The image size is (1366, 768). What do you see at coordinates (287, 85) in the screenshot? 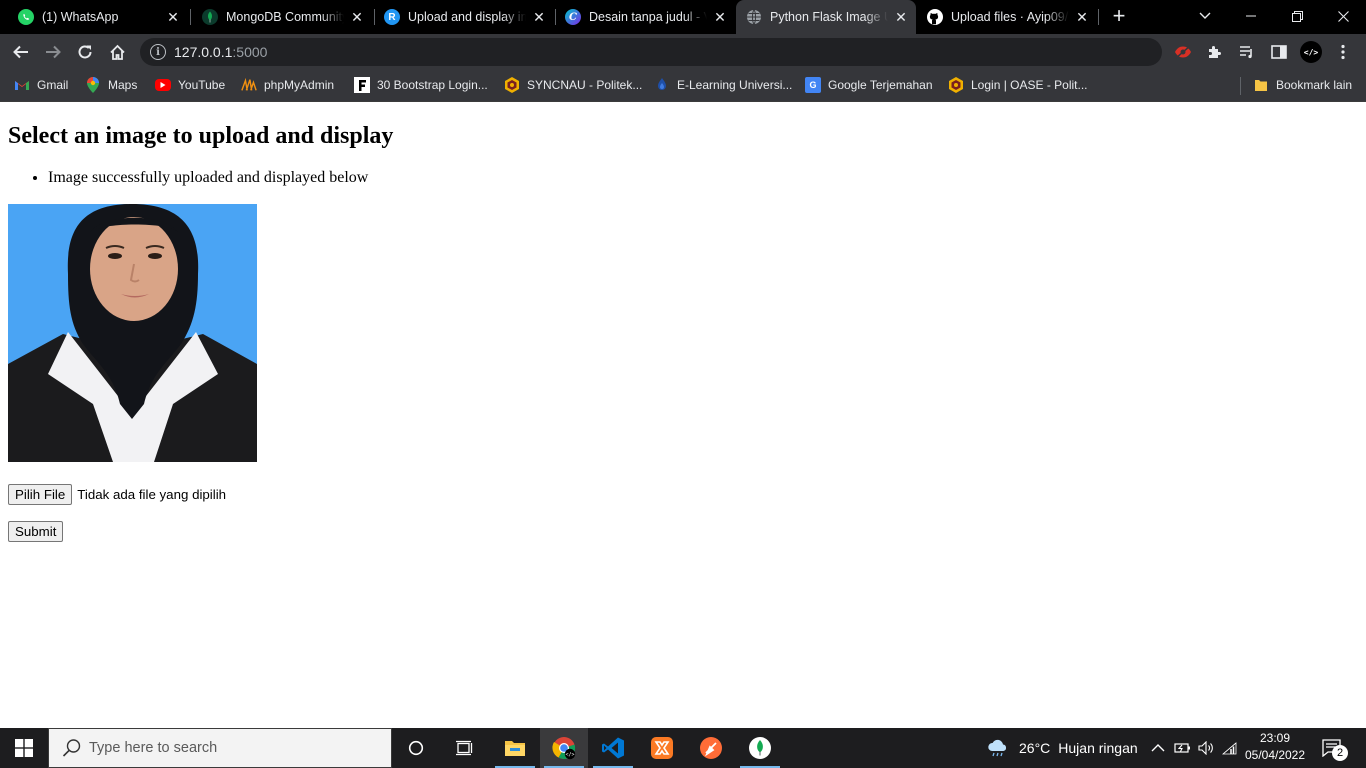
I see `bookmark-phpmyadmin: phpMyAdmin` at bounding box center [287, 85].